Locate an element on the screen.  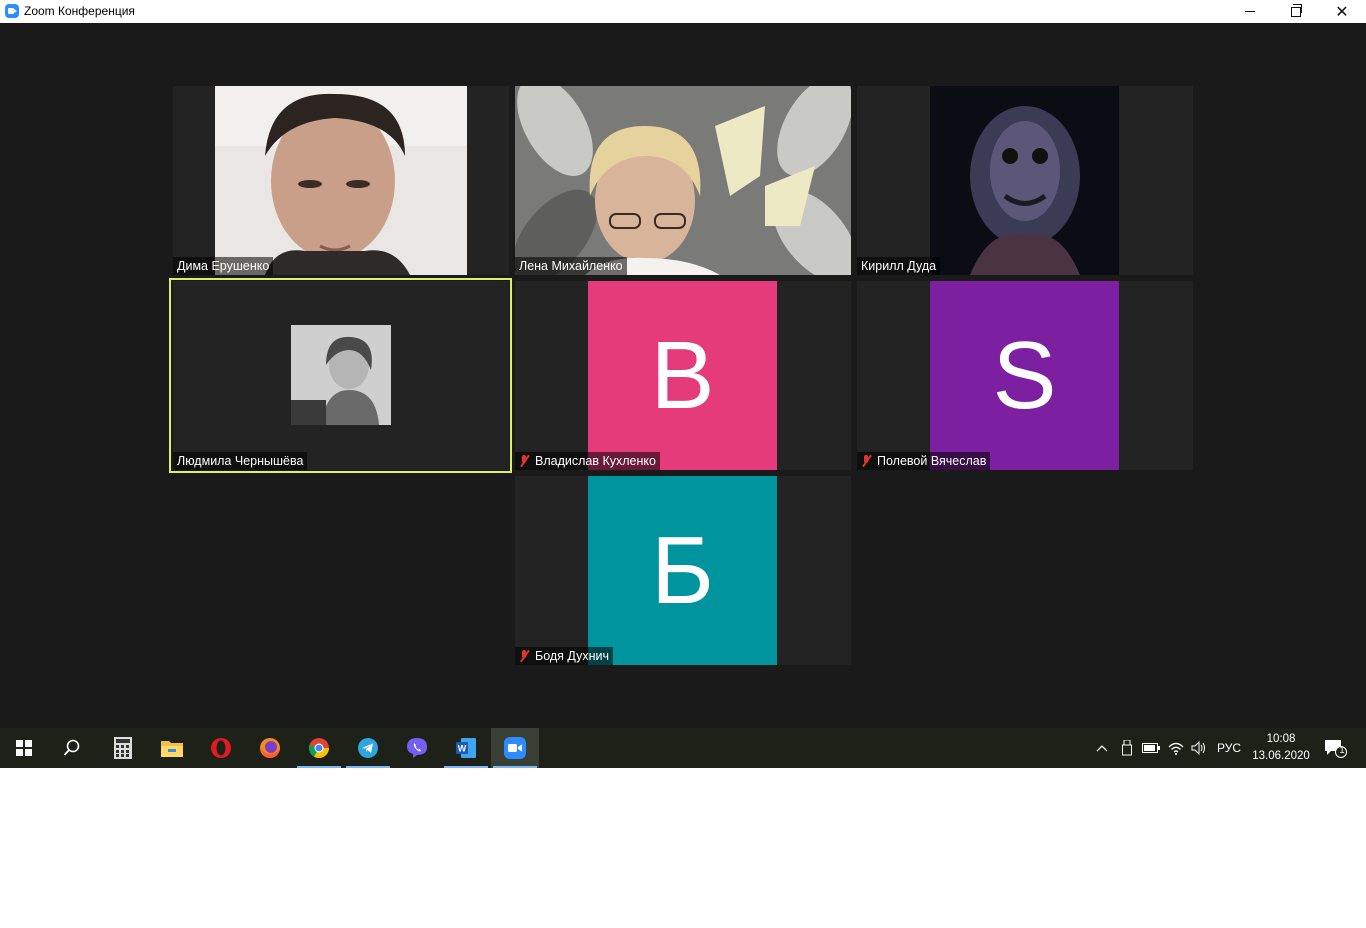
participant-initial-avatar: S is located at coordinates (1024, 375).